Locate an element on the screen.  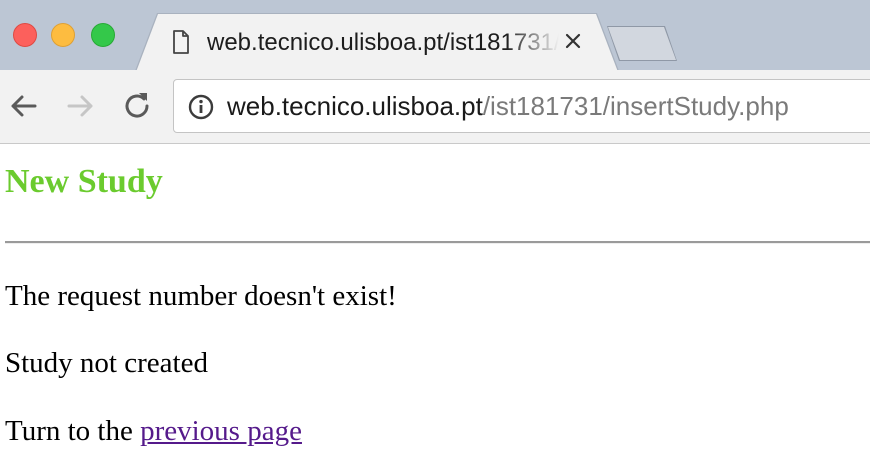
url-path: /ist181731/insertStudy.php is located at coordinates (635, 106).